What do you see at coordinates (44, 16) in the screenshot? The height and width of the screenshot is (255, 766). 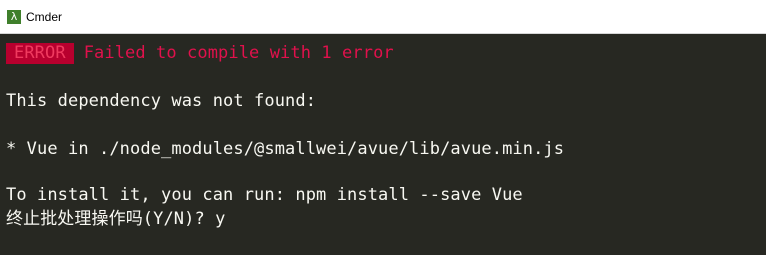 I see `window-title: Cmder` at bounding box center [44, 16].